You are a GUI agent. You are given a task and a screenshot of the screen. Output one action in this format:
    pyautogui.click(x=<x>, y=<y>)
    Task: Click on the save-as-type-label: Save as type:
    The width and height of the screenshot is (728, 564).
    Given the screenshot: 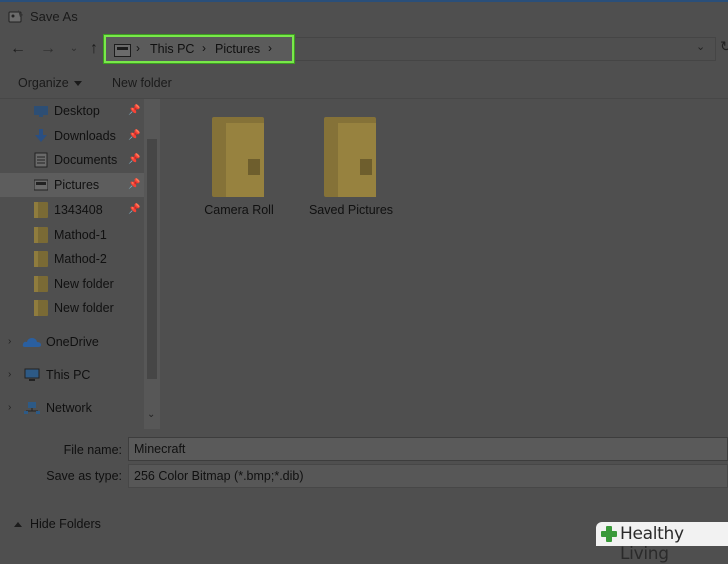 What is the action you would take?
    pyautogui.click(x=84, y=476)
    